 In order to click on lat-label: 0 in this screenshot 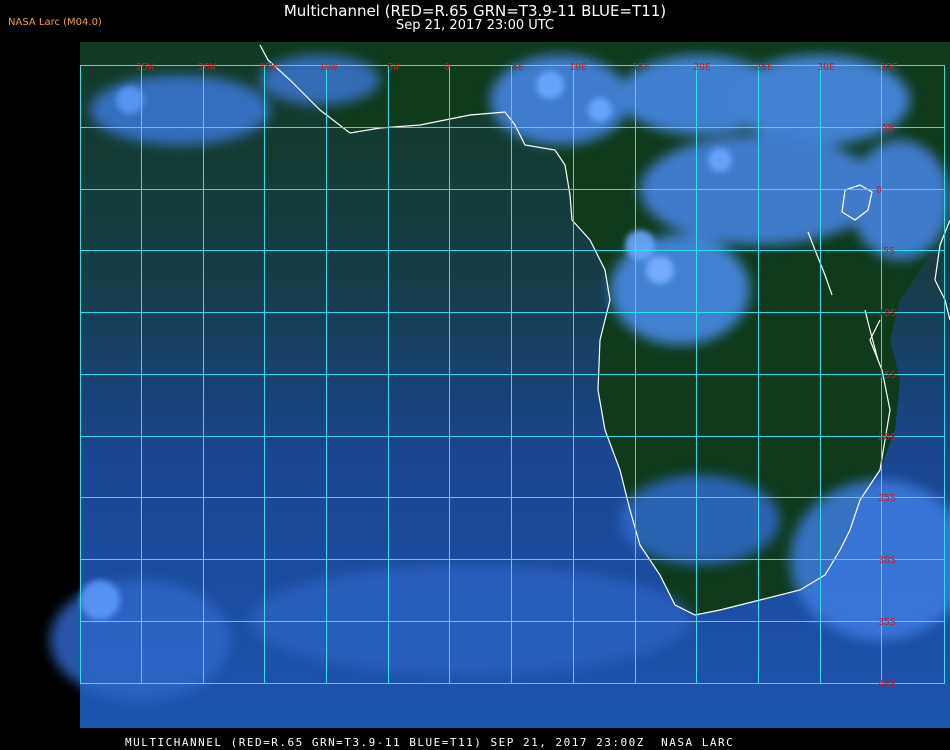, I will do `click(879, 190)`.